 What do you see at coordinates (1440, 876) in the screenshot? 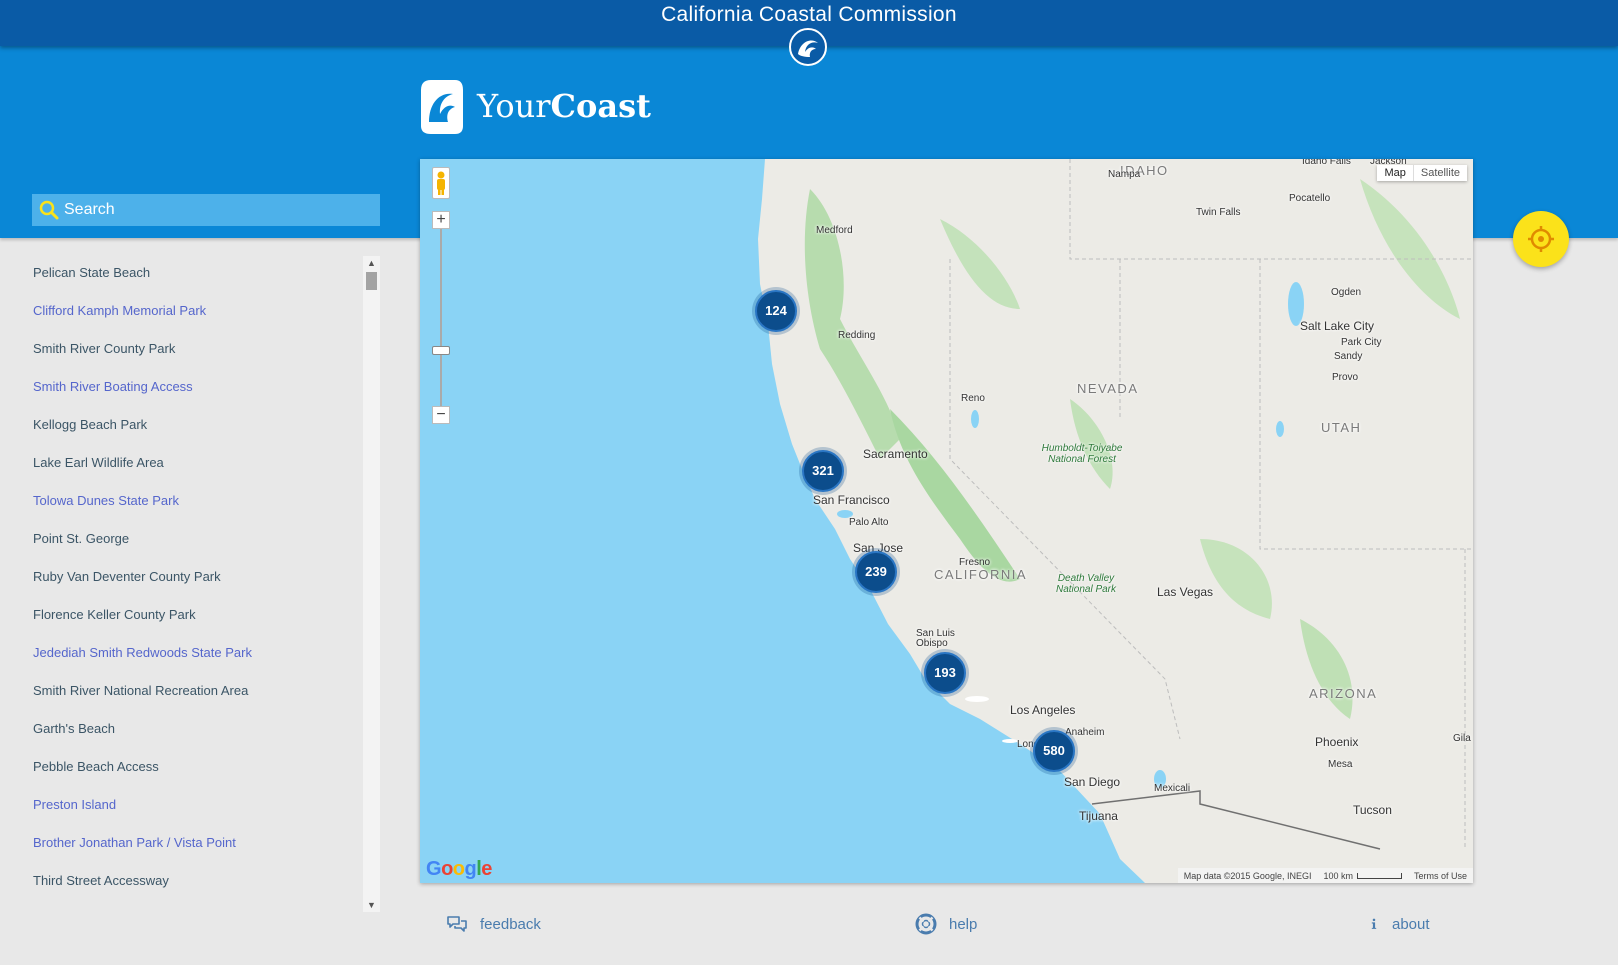
I see `terms-of-use-link: Terms of Use` at bounding box center [1440, 876].